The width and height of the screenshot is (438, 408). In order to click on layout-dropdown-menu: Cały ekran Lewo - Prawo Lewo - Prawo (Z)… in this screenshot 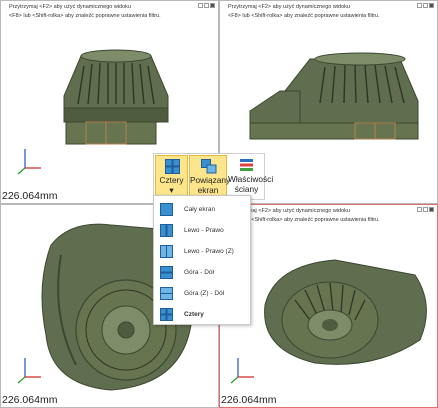, I will do `click(202, 260)`.